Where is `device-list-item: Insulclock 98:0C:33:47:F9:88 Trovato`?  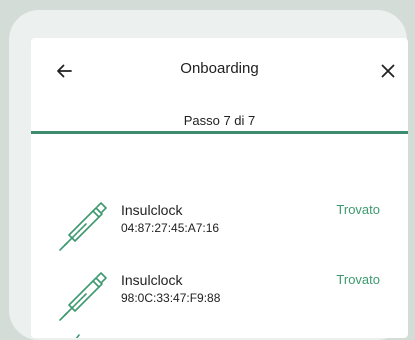 device-list-item: Insulclock 98:0C:33:47:F9:88 Trovato is located at coordinates (219, 297).